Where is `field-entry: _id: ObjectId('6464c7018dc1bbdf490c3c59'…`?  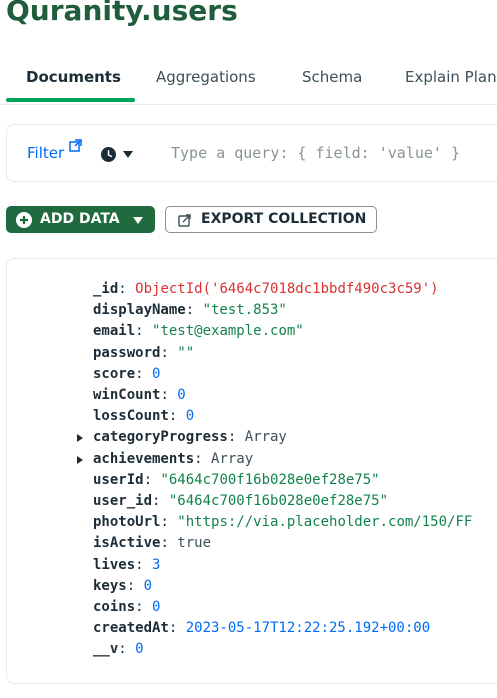 field-entry: _id: ObjectId('6464c7018dc1bbdf490c3c59'… is located at coordinates (266, 289).